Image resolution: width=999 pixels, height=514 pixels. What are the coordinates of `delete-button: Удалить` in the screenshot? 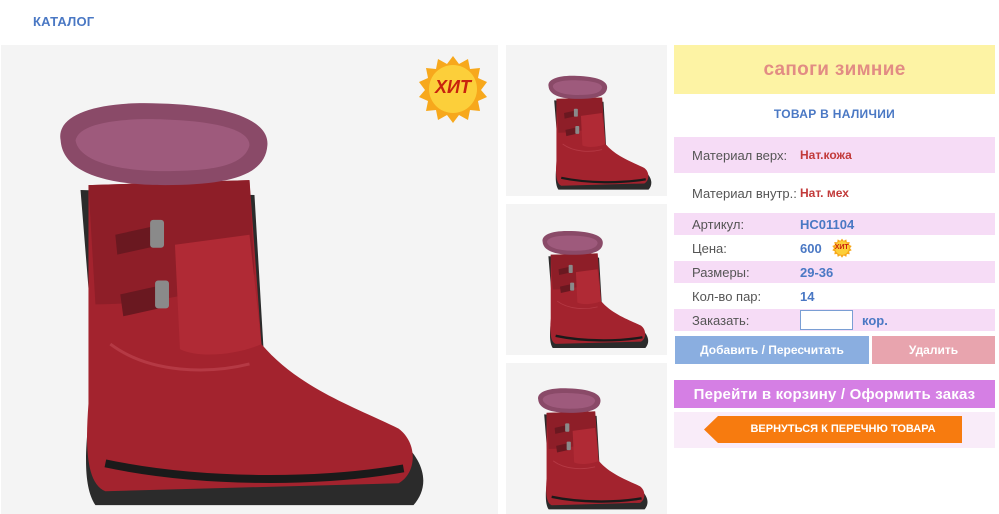 It's located at (933, 350).